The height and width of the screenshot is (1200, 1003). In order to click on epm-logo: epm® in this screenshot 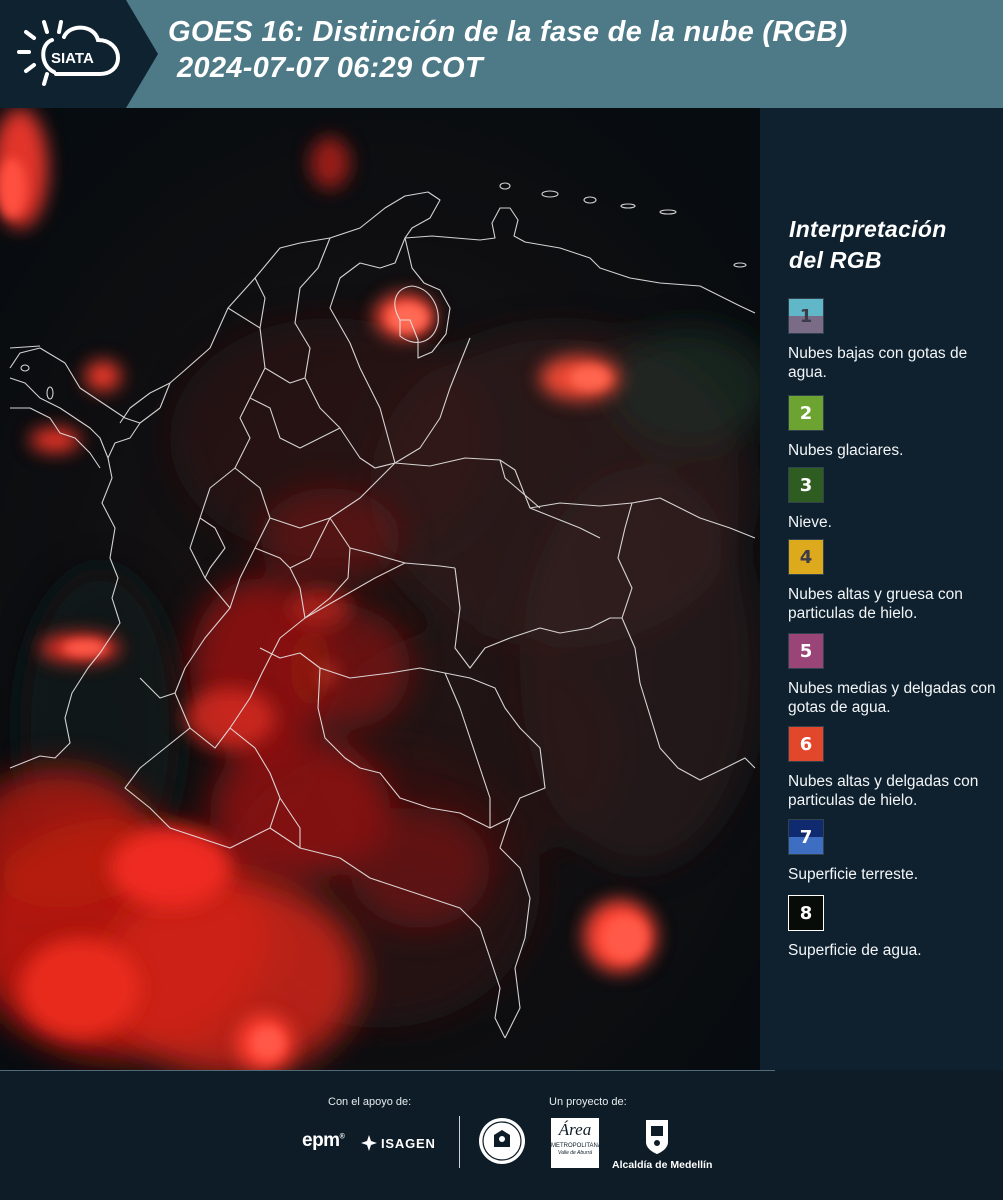, I will do `click(323, 1141)`.